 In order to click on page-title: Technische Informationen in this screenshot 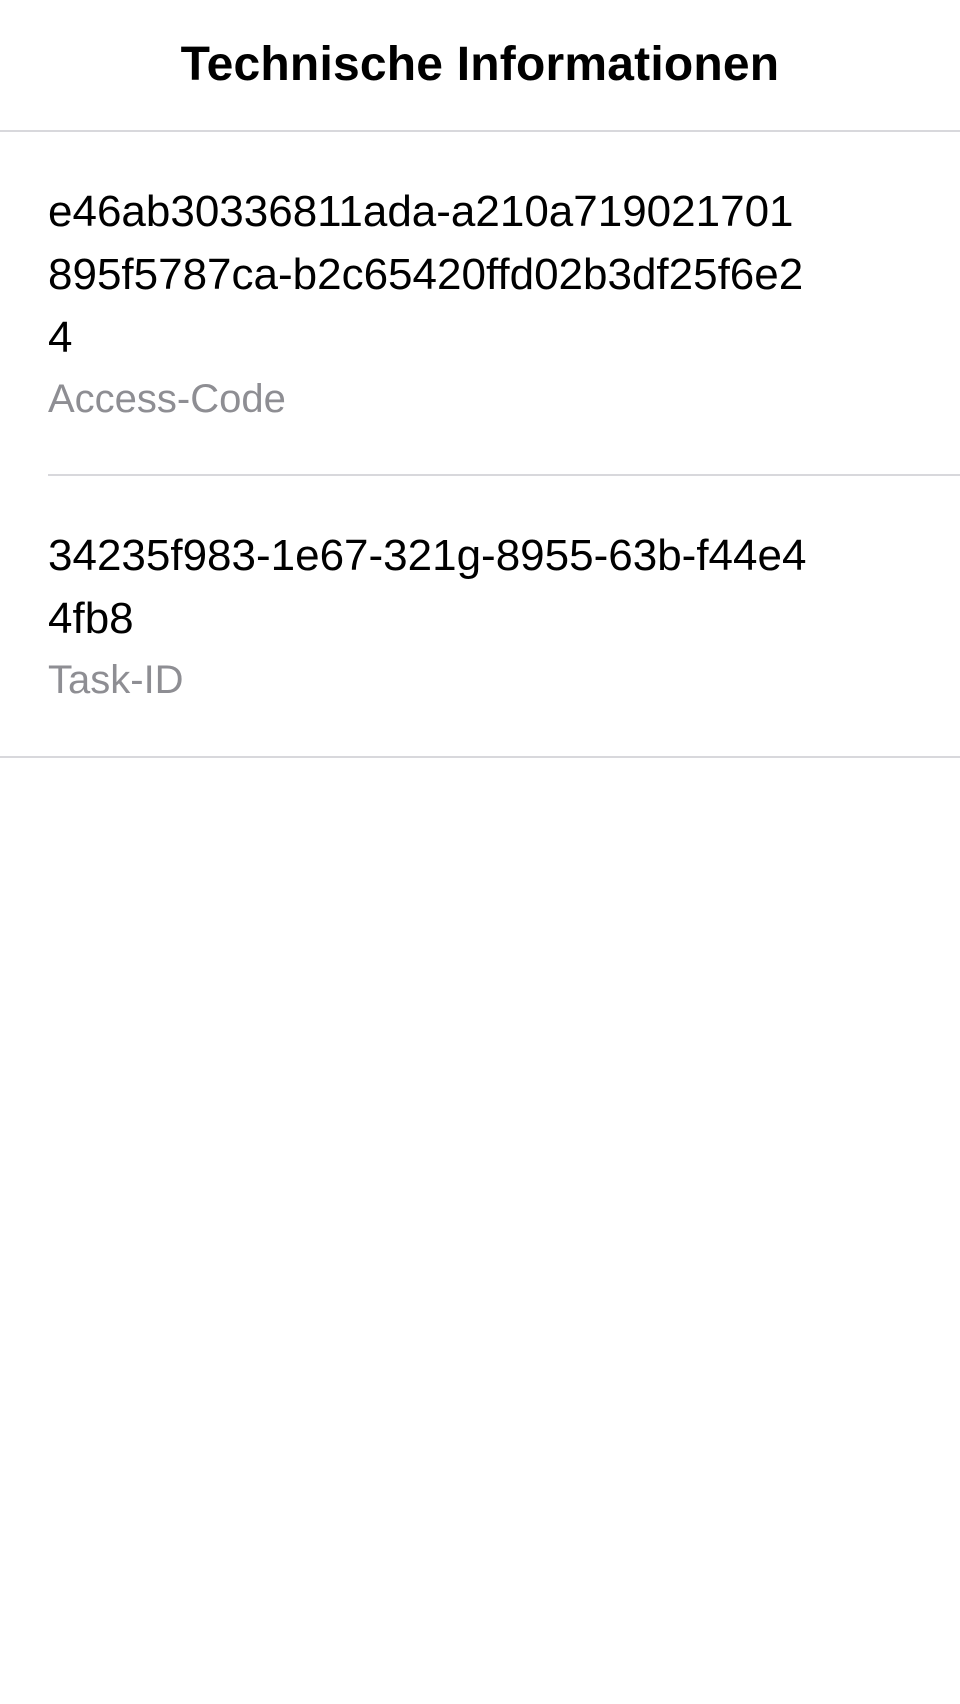, I will do `click(480, 64)`.